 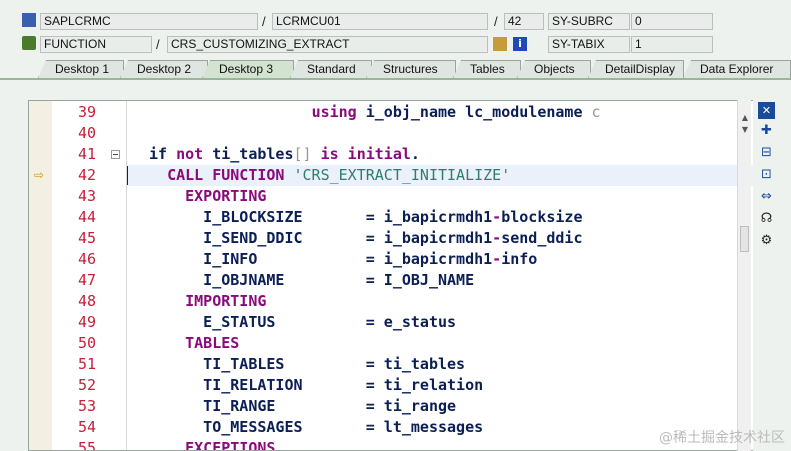 I want to click on code-token: not, so click(x=190, y=154).